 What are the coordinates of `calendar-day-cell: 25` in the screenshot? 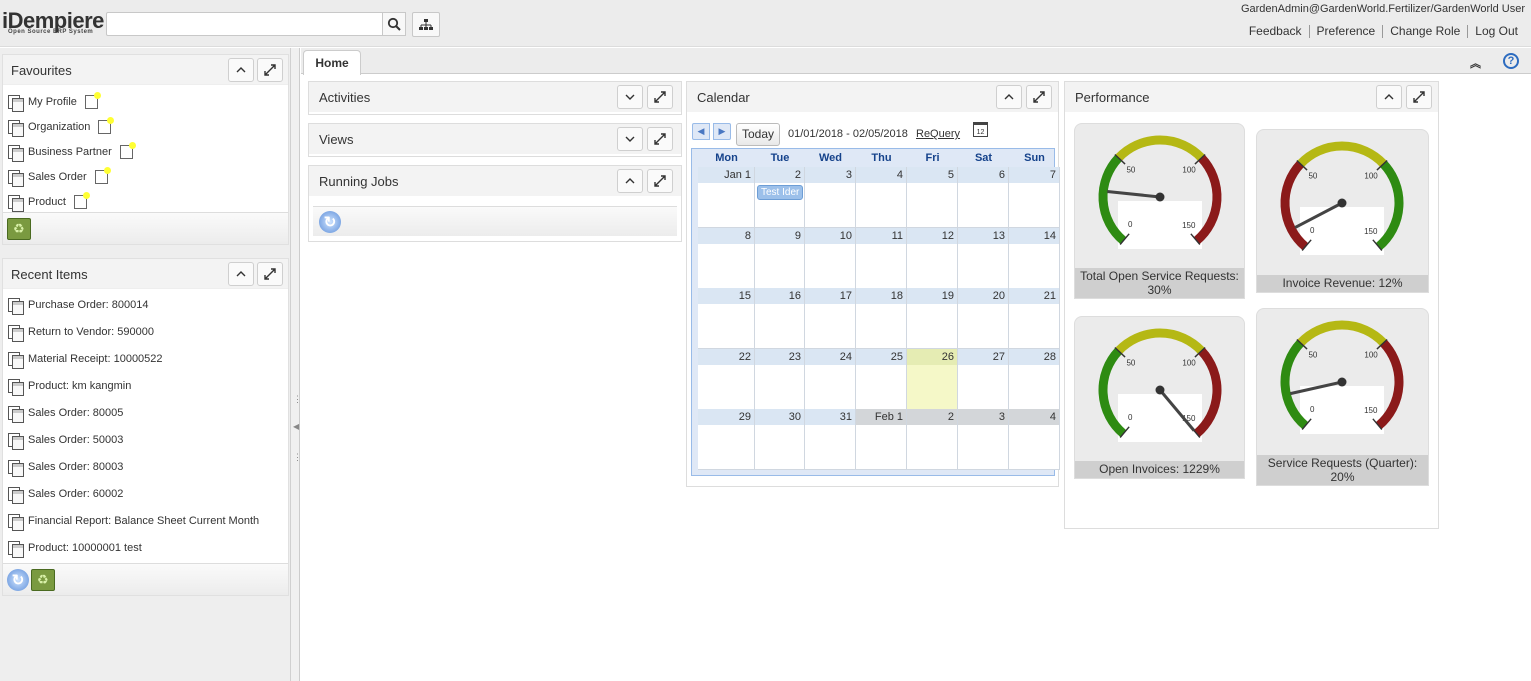 It's located at (881, 379).